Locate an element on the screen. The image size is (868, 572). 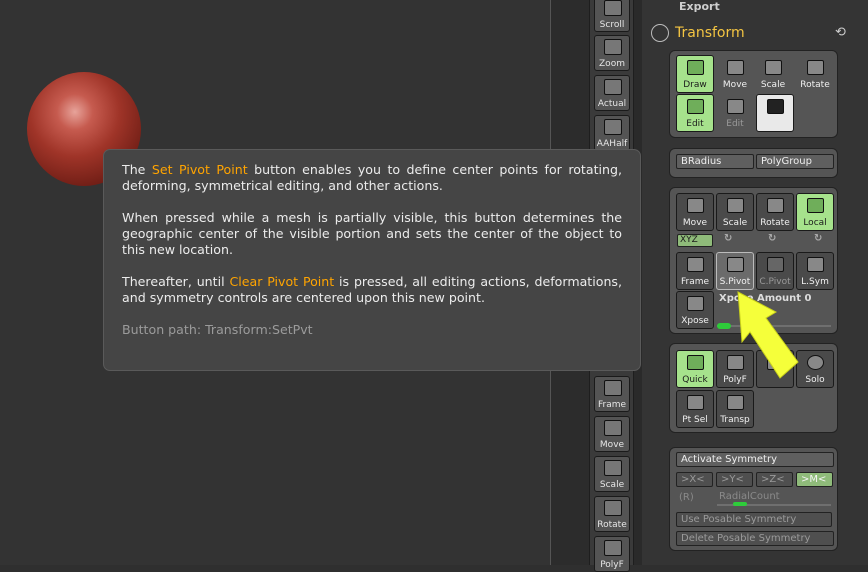
aahalf-button: AAHalf is located at coordinates (612, 133).